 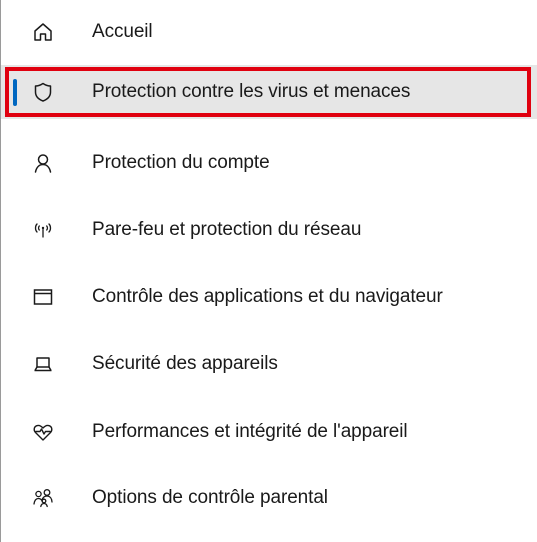 What do you see at coordinates (43, 297) in the screenshot?
I see `browser-window-icon` at bounding box center [43, 297].